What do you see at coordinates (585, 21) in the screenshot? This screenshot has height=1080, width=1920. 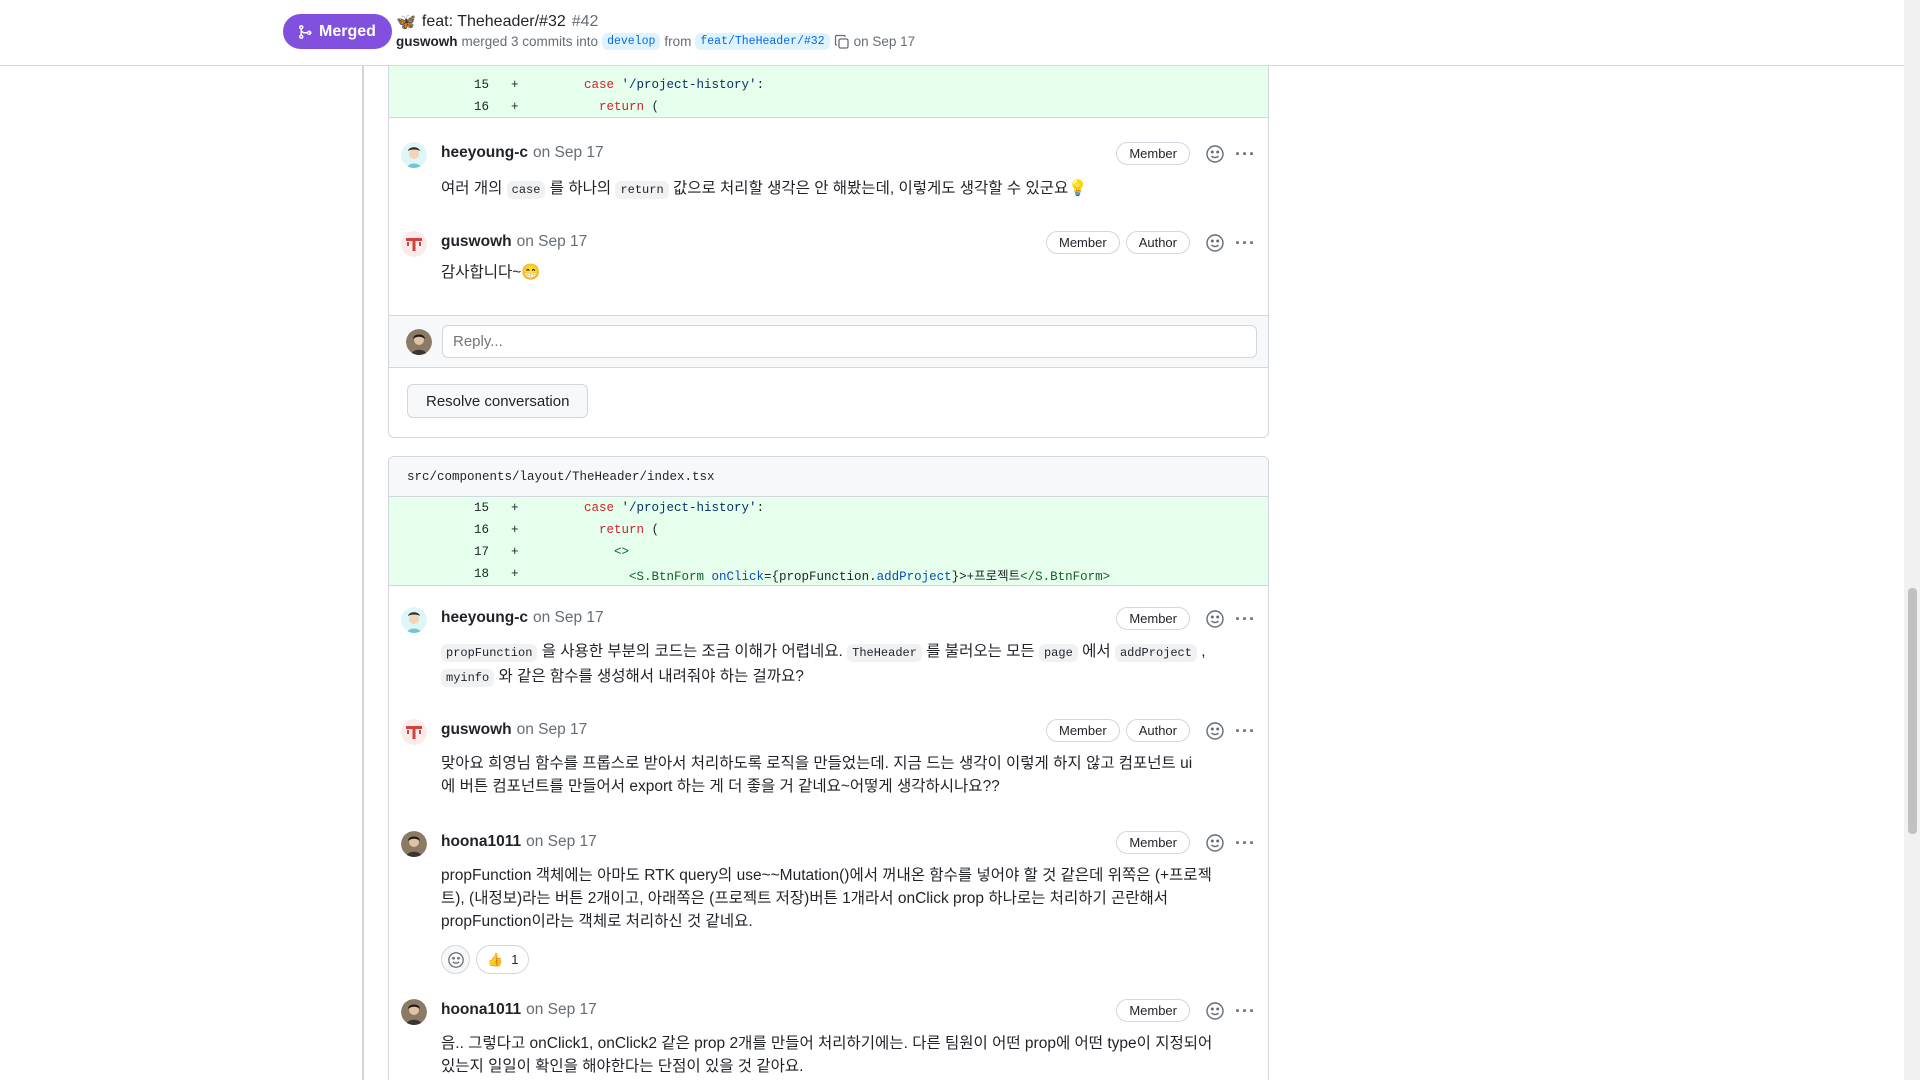 I see `pr-number: #42` at bounding box center [585, 21].